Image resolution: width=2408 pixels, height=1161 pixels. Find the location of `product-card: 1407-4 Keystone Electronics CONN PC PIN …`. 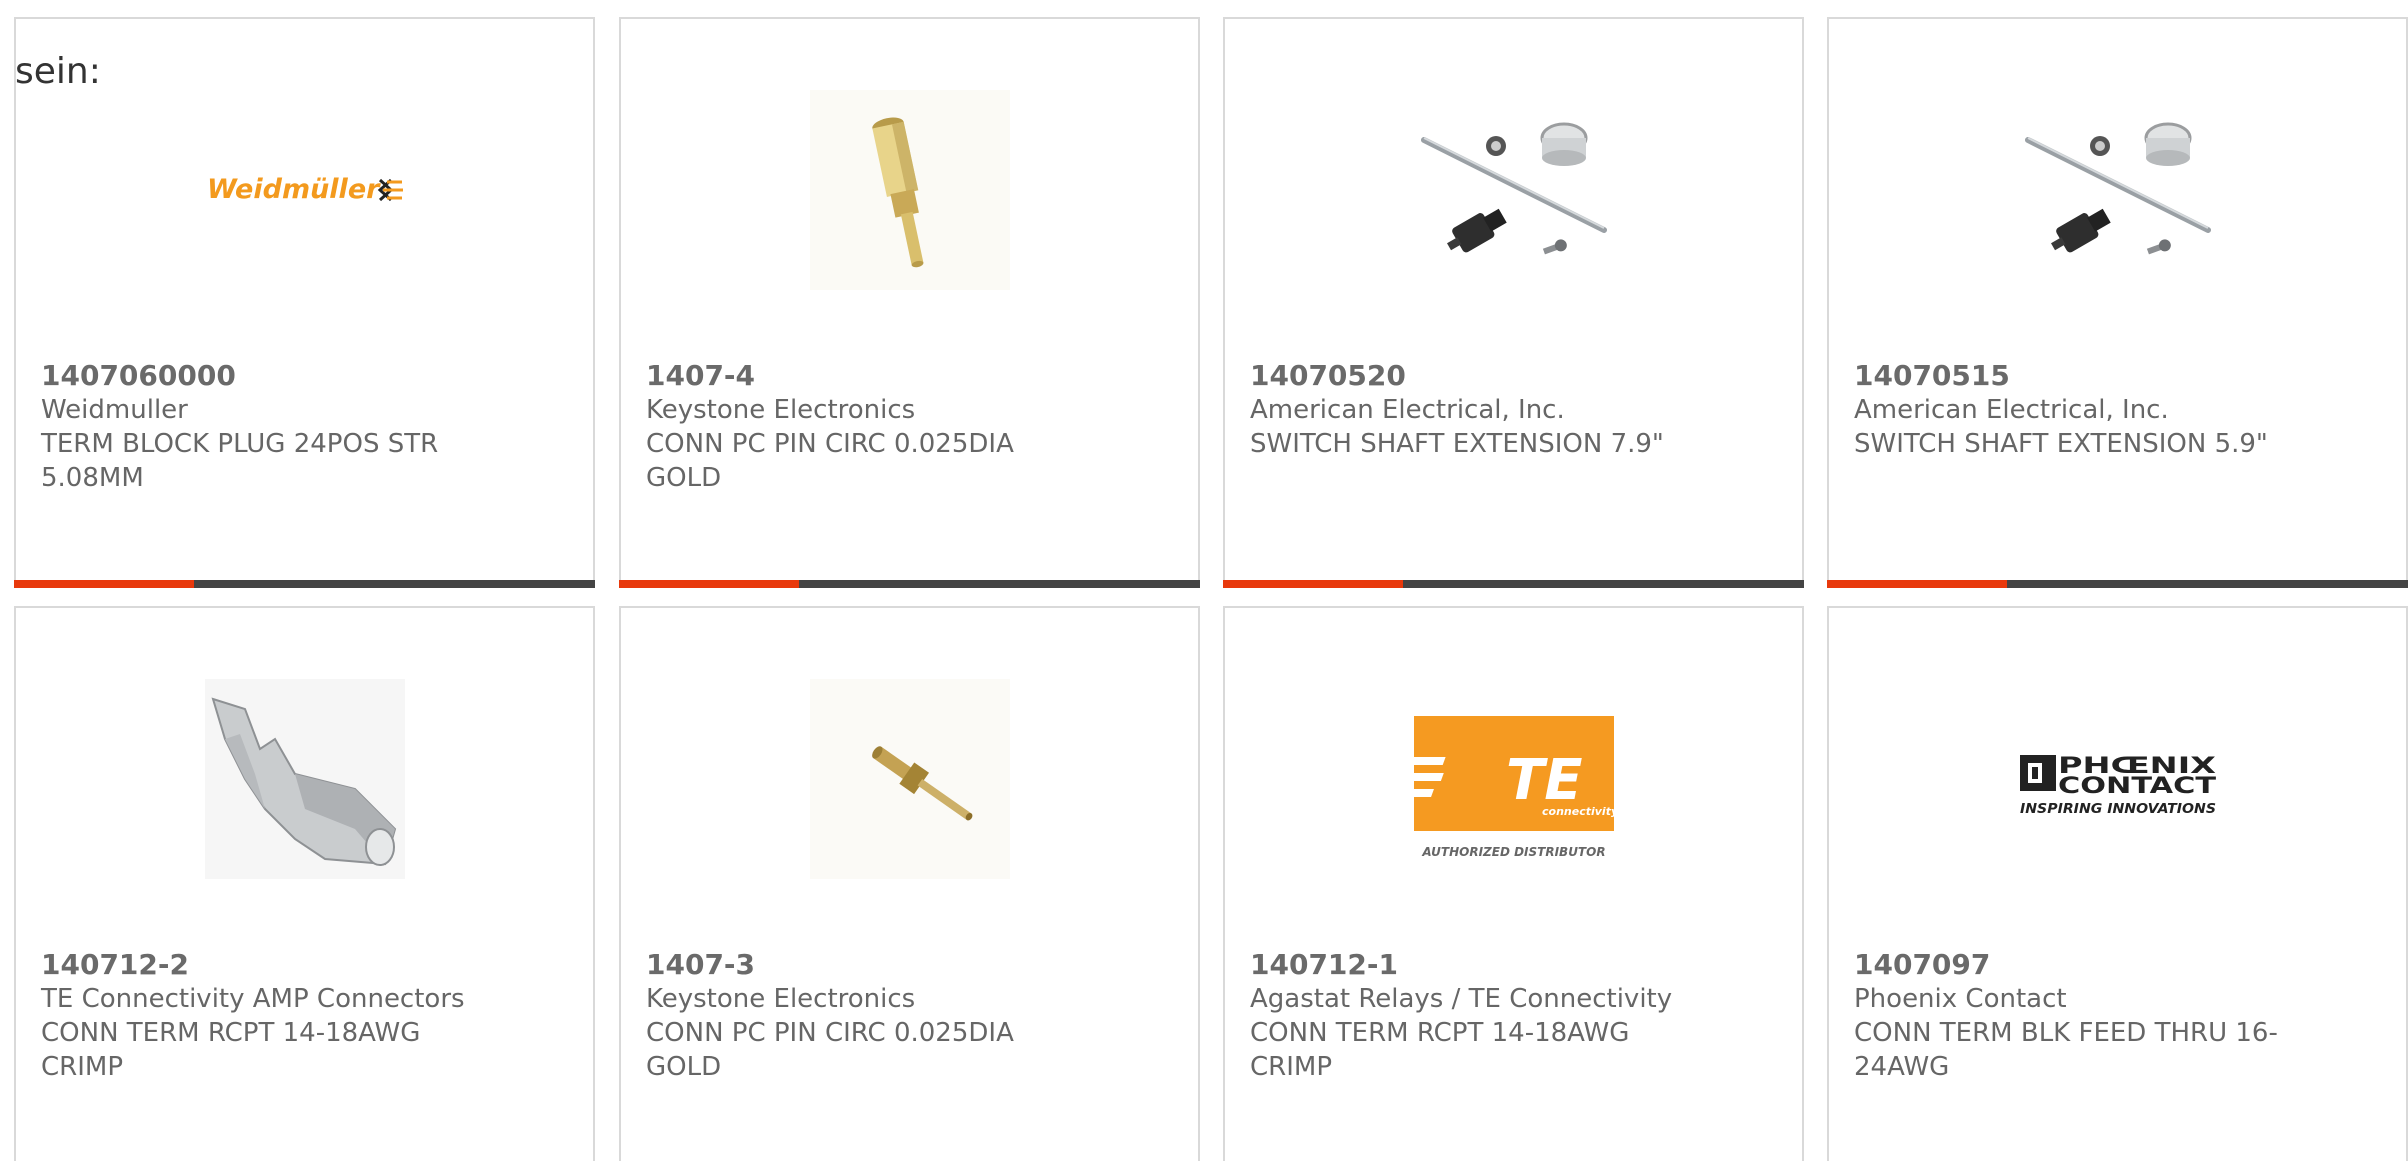

product-card: 1407-4 Keystone Electronics CONN PC PIN … is located at coordinates (909, 302).